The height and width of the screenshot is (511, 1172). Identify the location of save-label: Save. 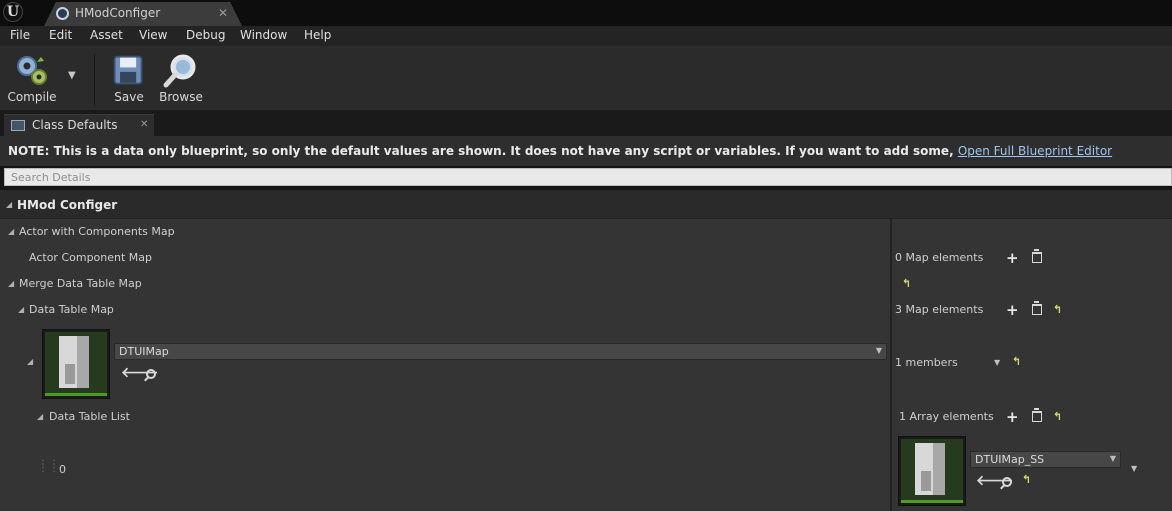
(129, 97).